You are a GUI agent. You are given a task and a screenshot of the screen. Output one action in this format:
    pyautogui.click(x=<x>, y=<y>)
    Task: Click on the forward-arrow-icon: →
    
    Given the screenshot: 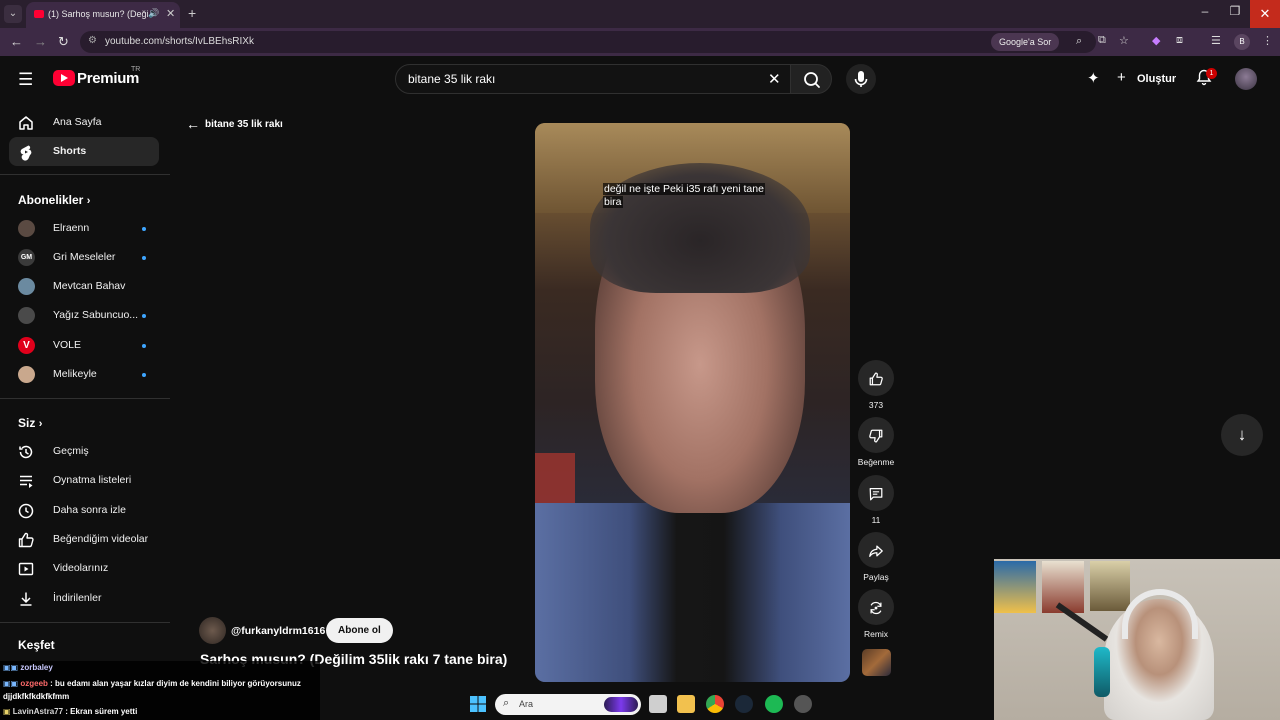 What is the action you would take?
    pyautogui.click(x=40, y=41)
    